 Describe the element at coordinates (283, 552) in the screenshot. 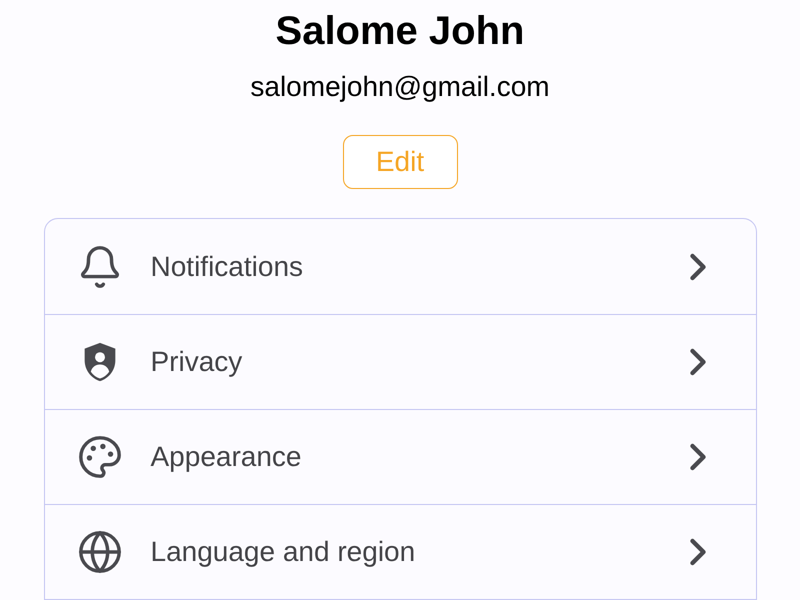

I see `settings-label: Language and region` at that location.